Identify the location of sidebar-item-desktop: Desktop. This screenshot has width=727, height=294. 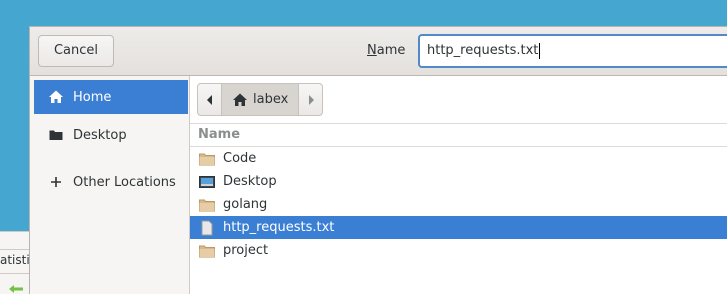
(111, 135).